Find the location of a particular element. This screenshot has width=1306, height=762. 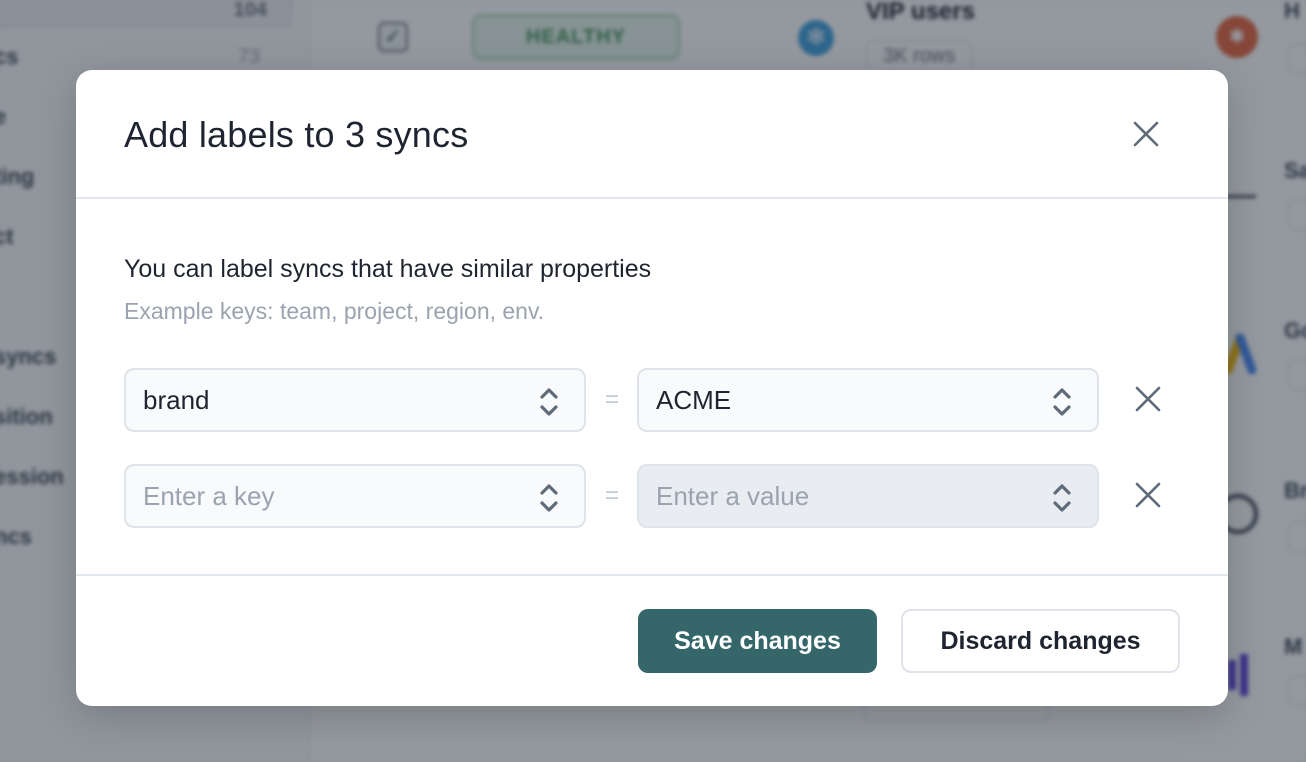

value-select: ACME is located at coordinates (868, 400).